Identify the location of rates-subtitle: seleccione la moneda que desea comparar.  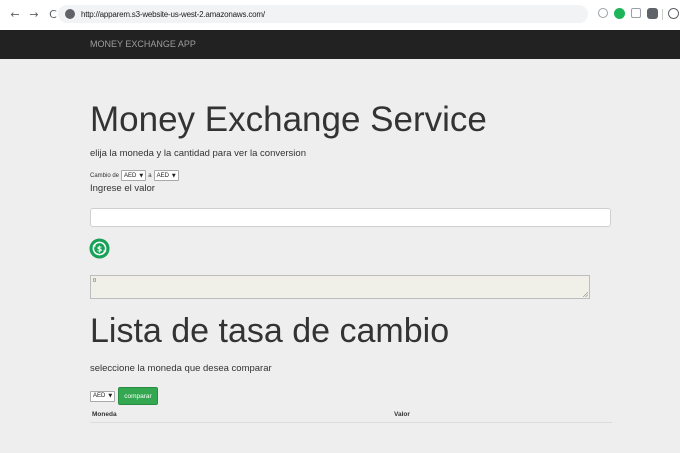
(181, 368).